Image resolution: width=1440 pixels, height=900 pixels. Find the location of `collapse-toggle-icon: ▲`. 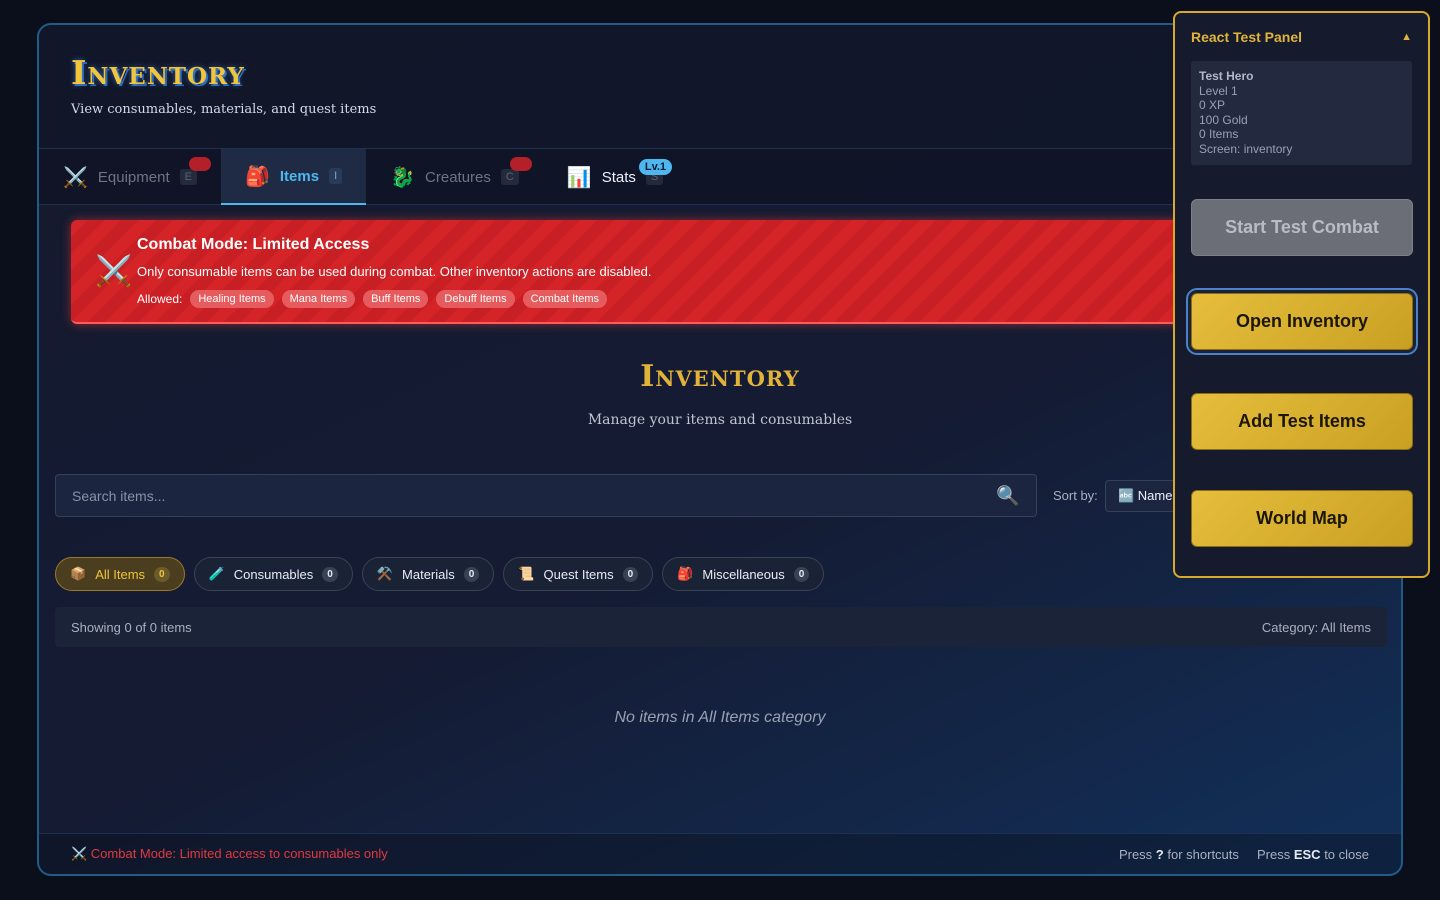

collapse-toggle-icon: ▲ is located at coordinates (1406, 37).